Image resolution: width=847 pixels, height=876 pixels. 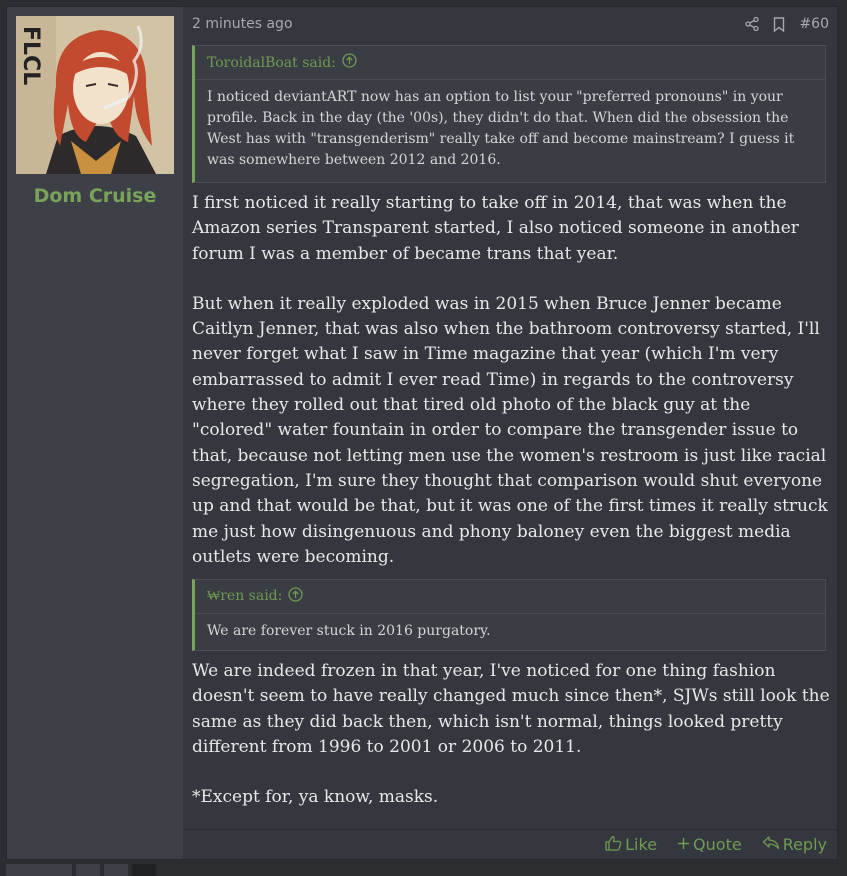 I want to click on avatar: FLCL, so click(x=95, y=95).